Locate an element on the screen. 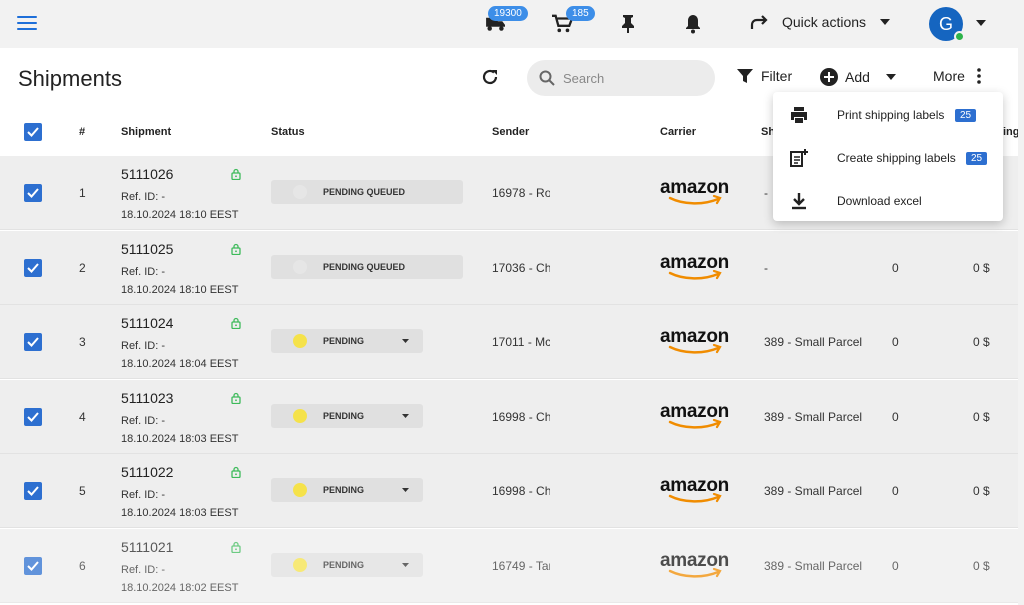  notifications-bell-icon is located at coordinates (693, 24).